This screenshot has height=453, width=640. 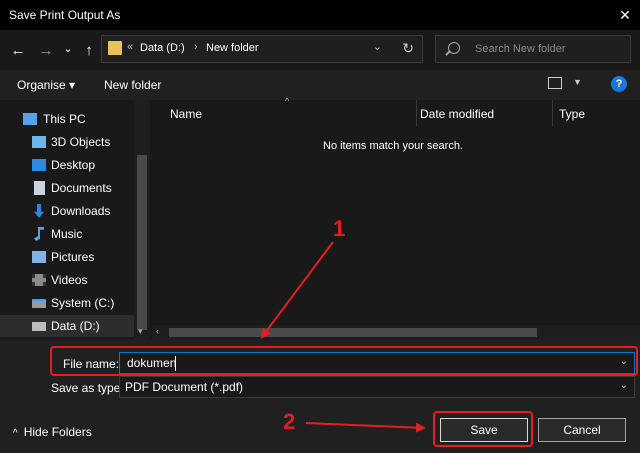 I want to click on close-icon: ✕, so click(x=625, y=15).